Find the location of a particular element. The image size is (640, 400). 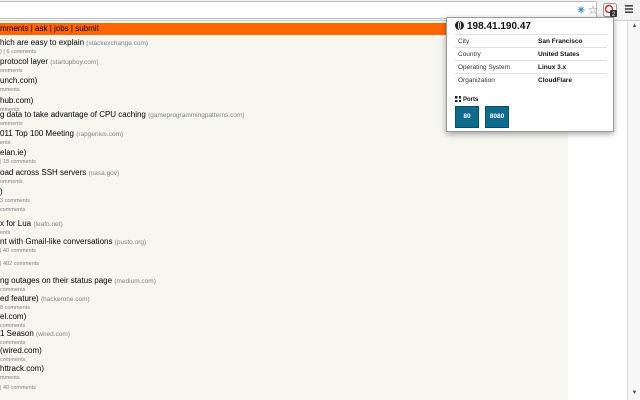

nav-ask-link: ask is located at coordinates (41, 28).